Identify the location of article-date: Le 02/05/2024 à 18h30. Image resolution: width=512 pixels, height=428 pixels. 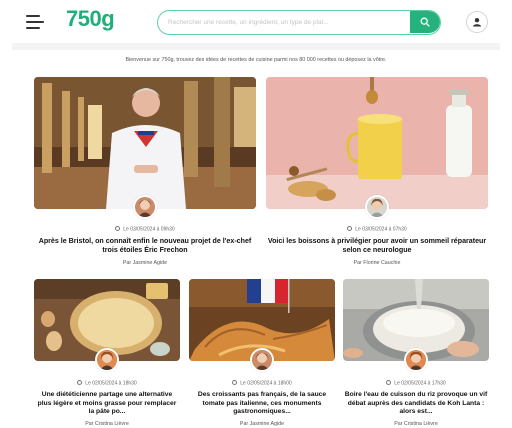
(107, 383).